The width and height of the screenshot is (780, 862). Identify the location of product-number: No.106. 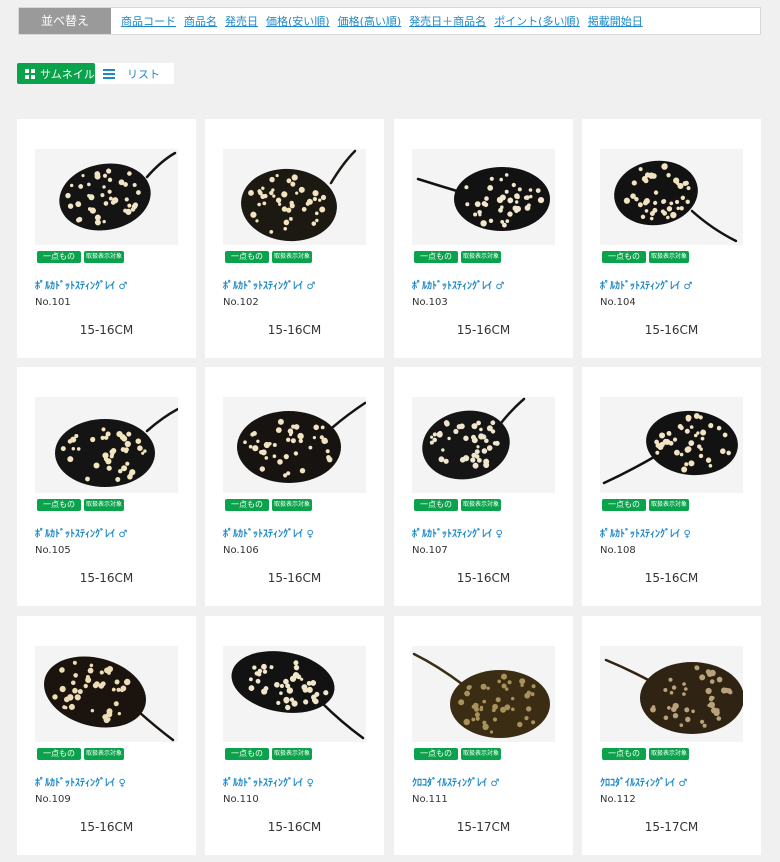
(241, 550).